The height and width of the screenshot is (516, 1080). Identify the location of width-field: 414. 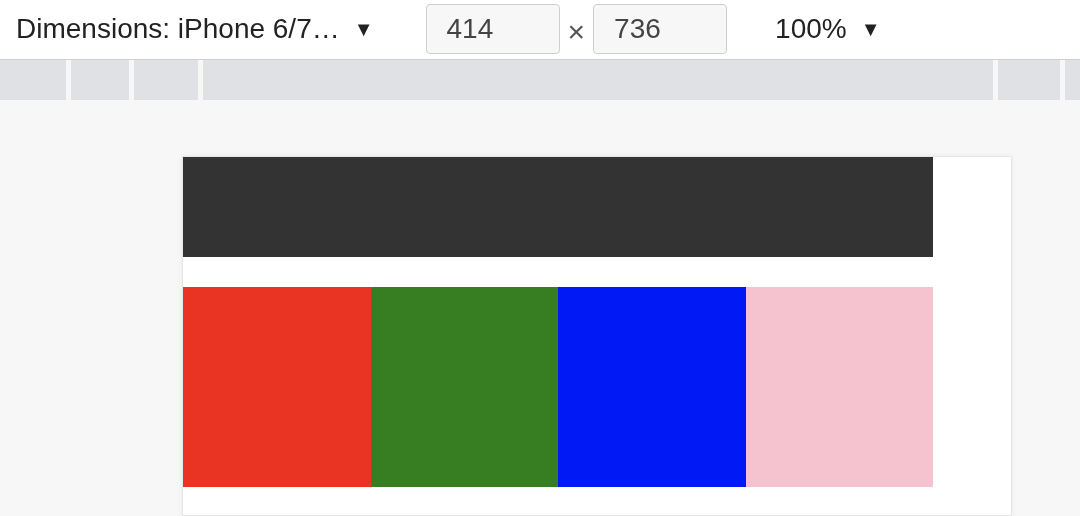
(492, 29).